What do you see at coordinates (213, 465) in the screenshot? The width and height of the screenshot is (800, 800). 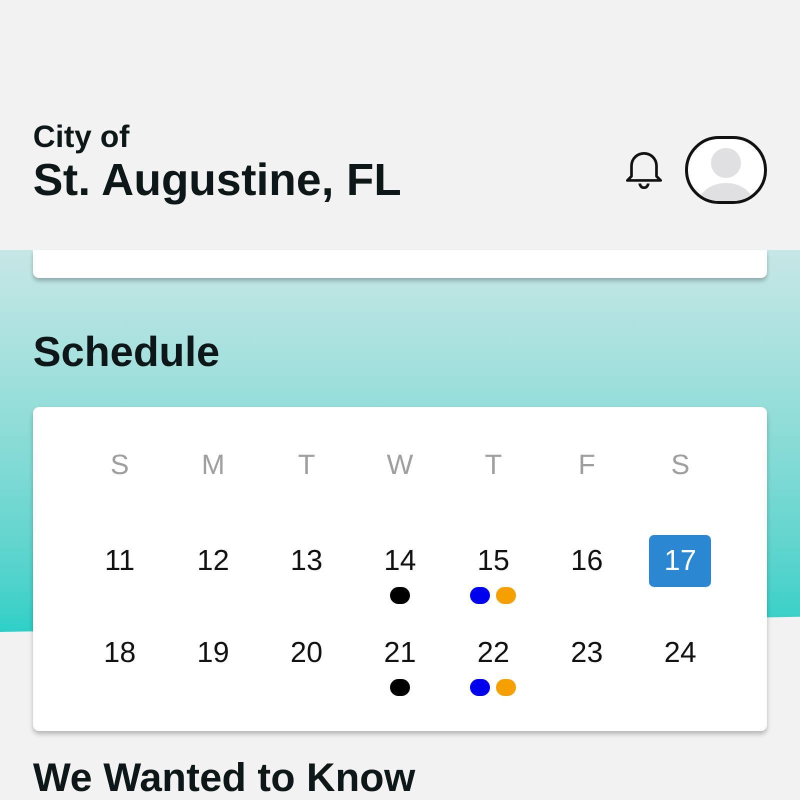 I see `weekday-label: M` at bounding box center [213, 465].